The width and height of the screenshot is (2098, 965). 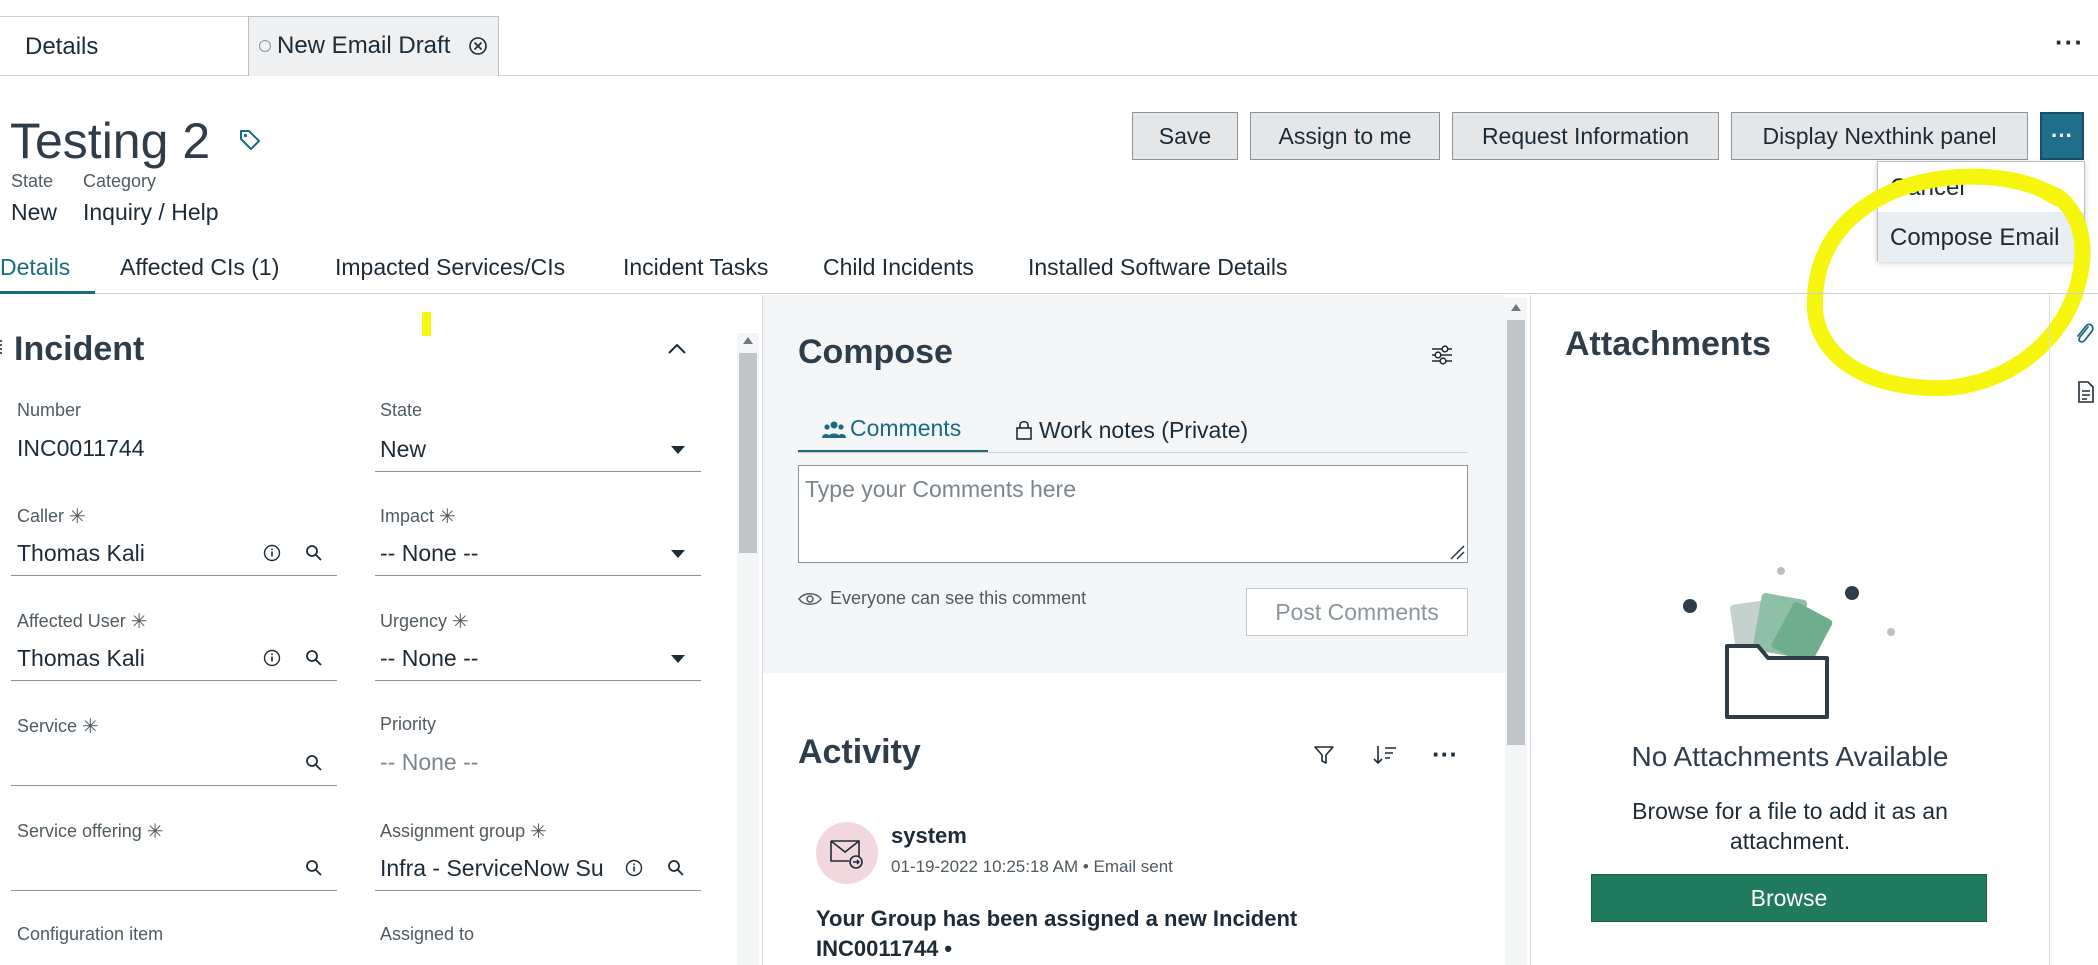 I want to click on empty-folder-illustration, so click(x=1789, y=643).